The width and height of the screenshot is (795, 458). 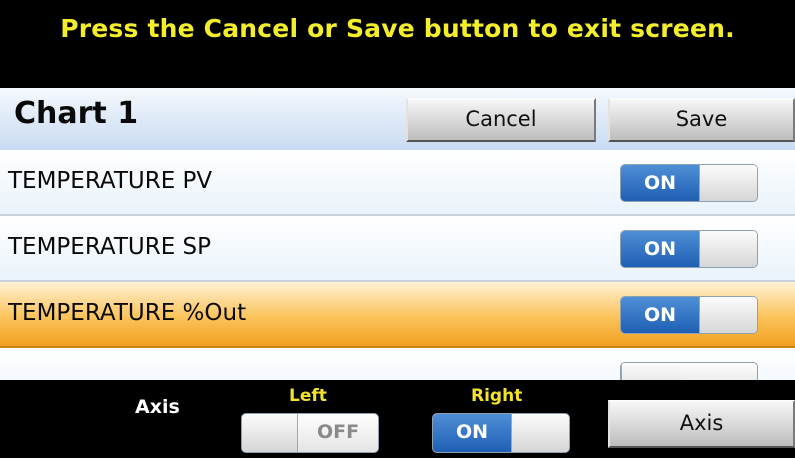 What do you see at coordinates (308, 396) in the screenshot?
I see `left-axis-label: Left` at bounding box center [308, 396].